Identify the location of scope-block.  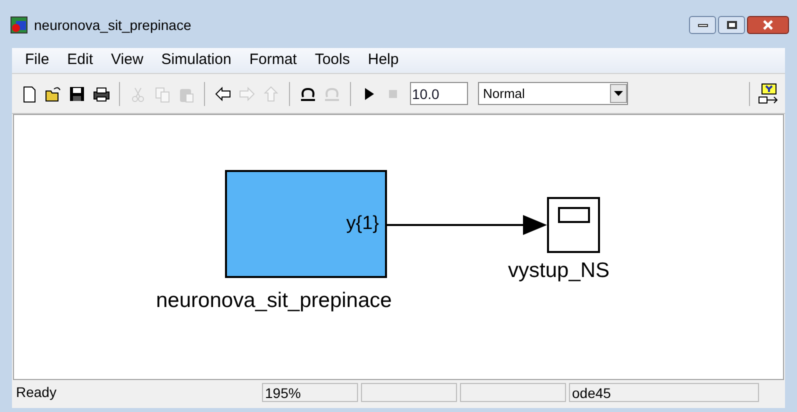
(573, 225).